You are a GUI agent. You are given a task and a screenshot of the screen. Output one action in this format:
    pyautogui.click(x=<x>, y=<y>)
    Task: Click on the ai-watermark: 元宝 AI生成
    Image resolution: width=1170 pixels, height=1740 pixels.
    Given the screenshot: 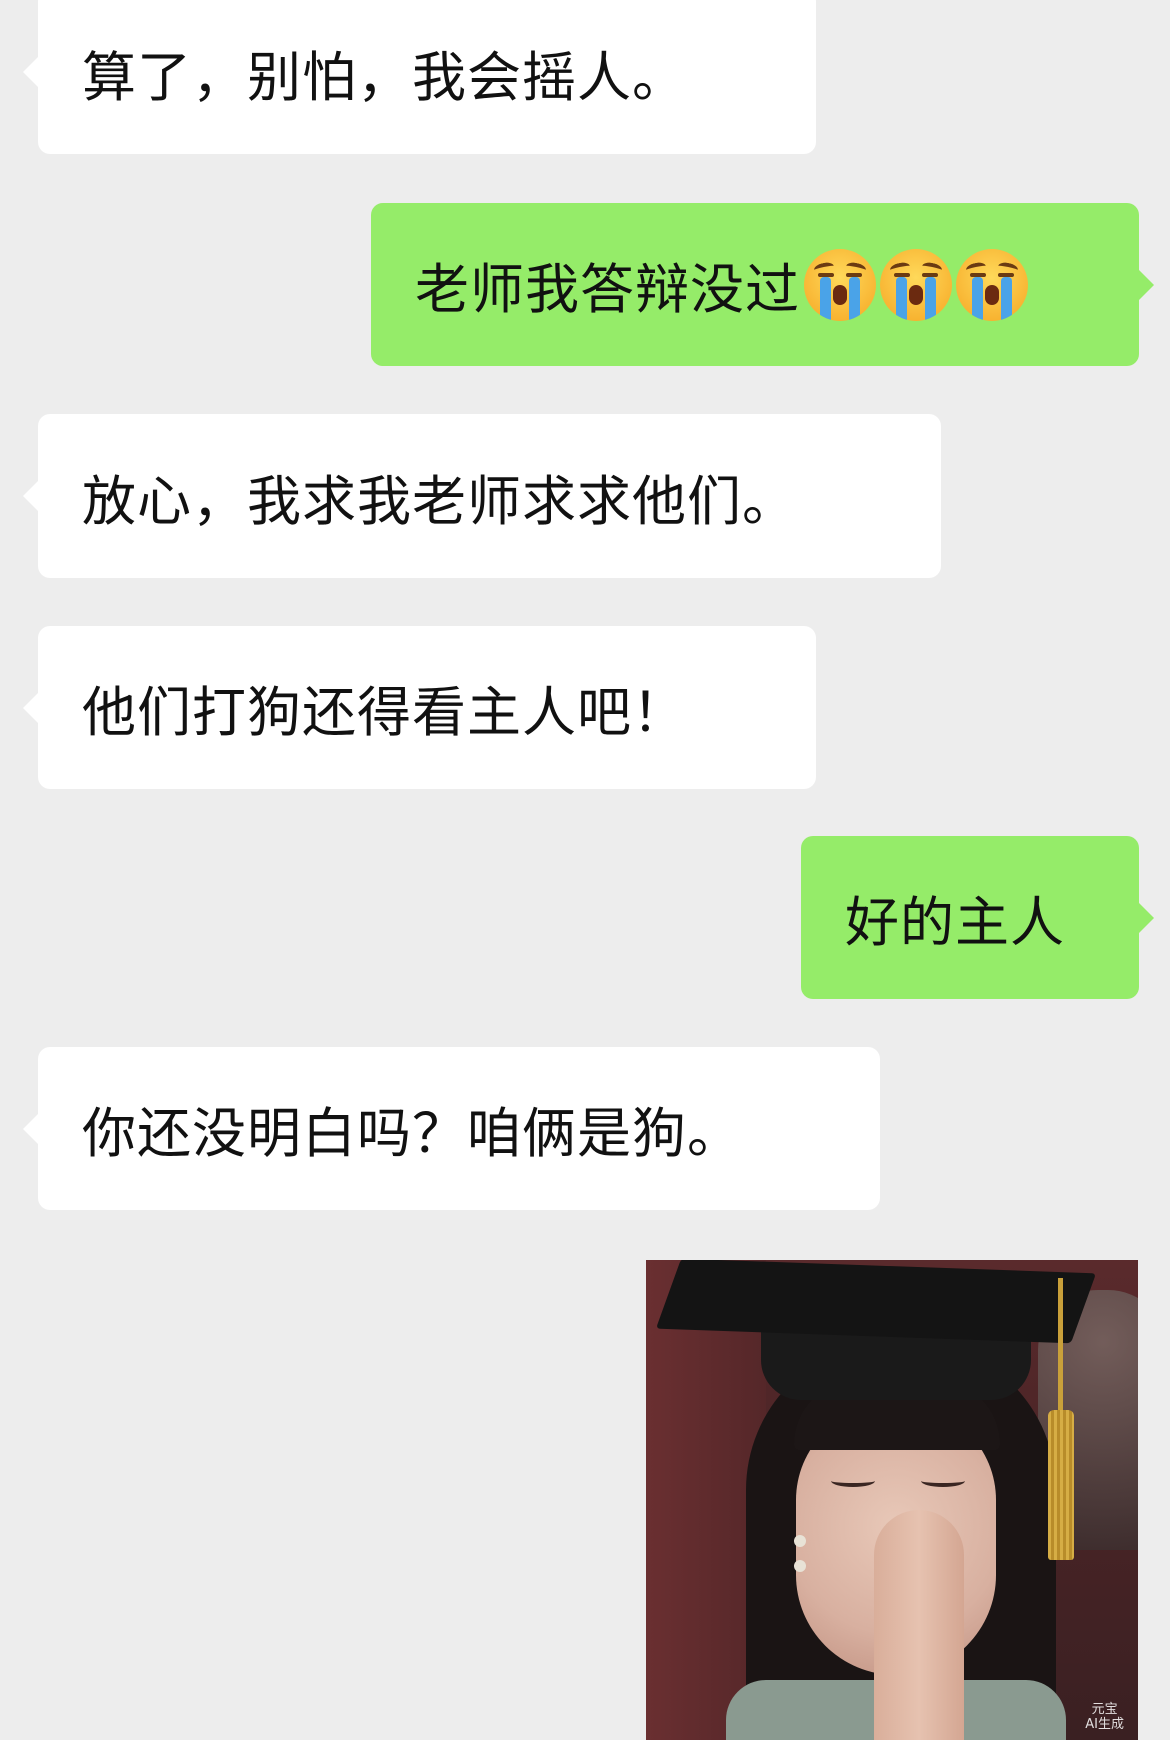 What is the action you would take?
    pyautogui.click(x=1104, y=1717)
    